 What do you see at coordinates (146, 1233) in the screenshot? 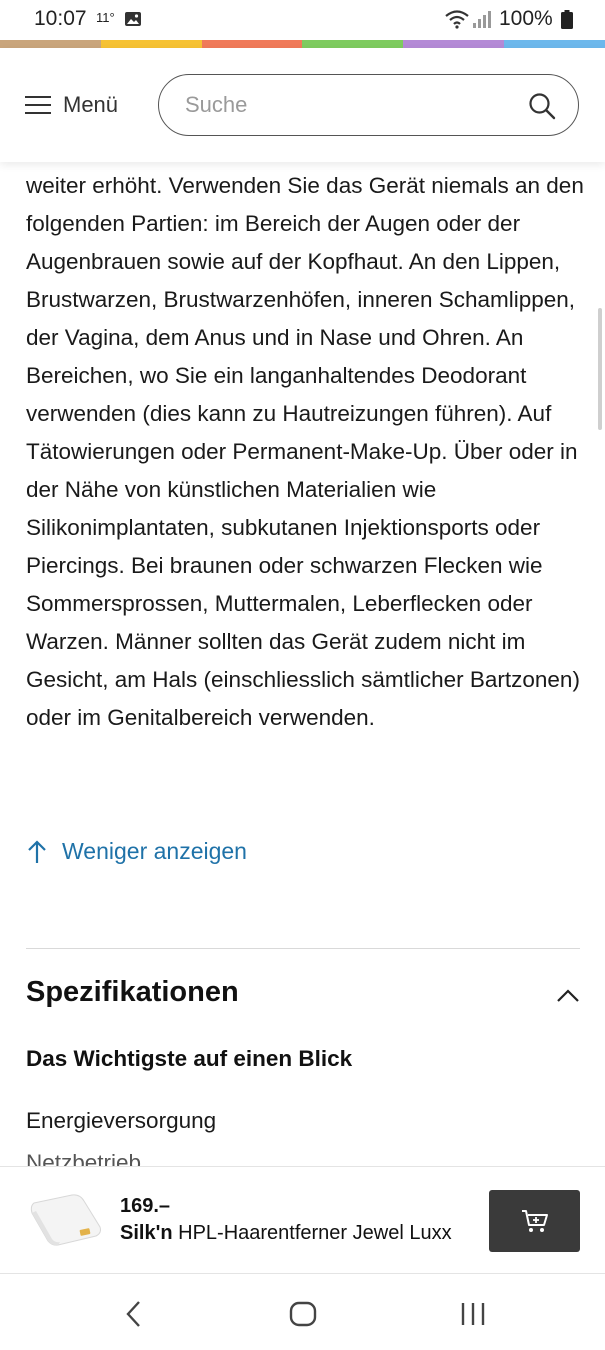
I see `product-brand: Silk'n` at bounding box center [146, 1233].